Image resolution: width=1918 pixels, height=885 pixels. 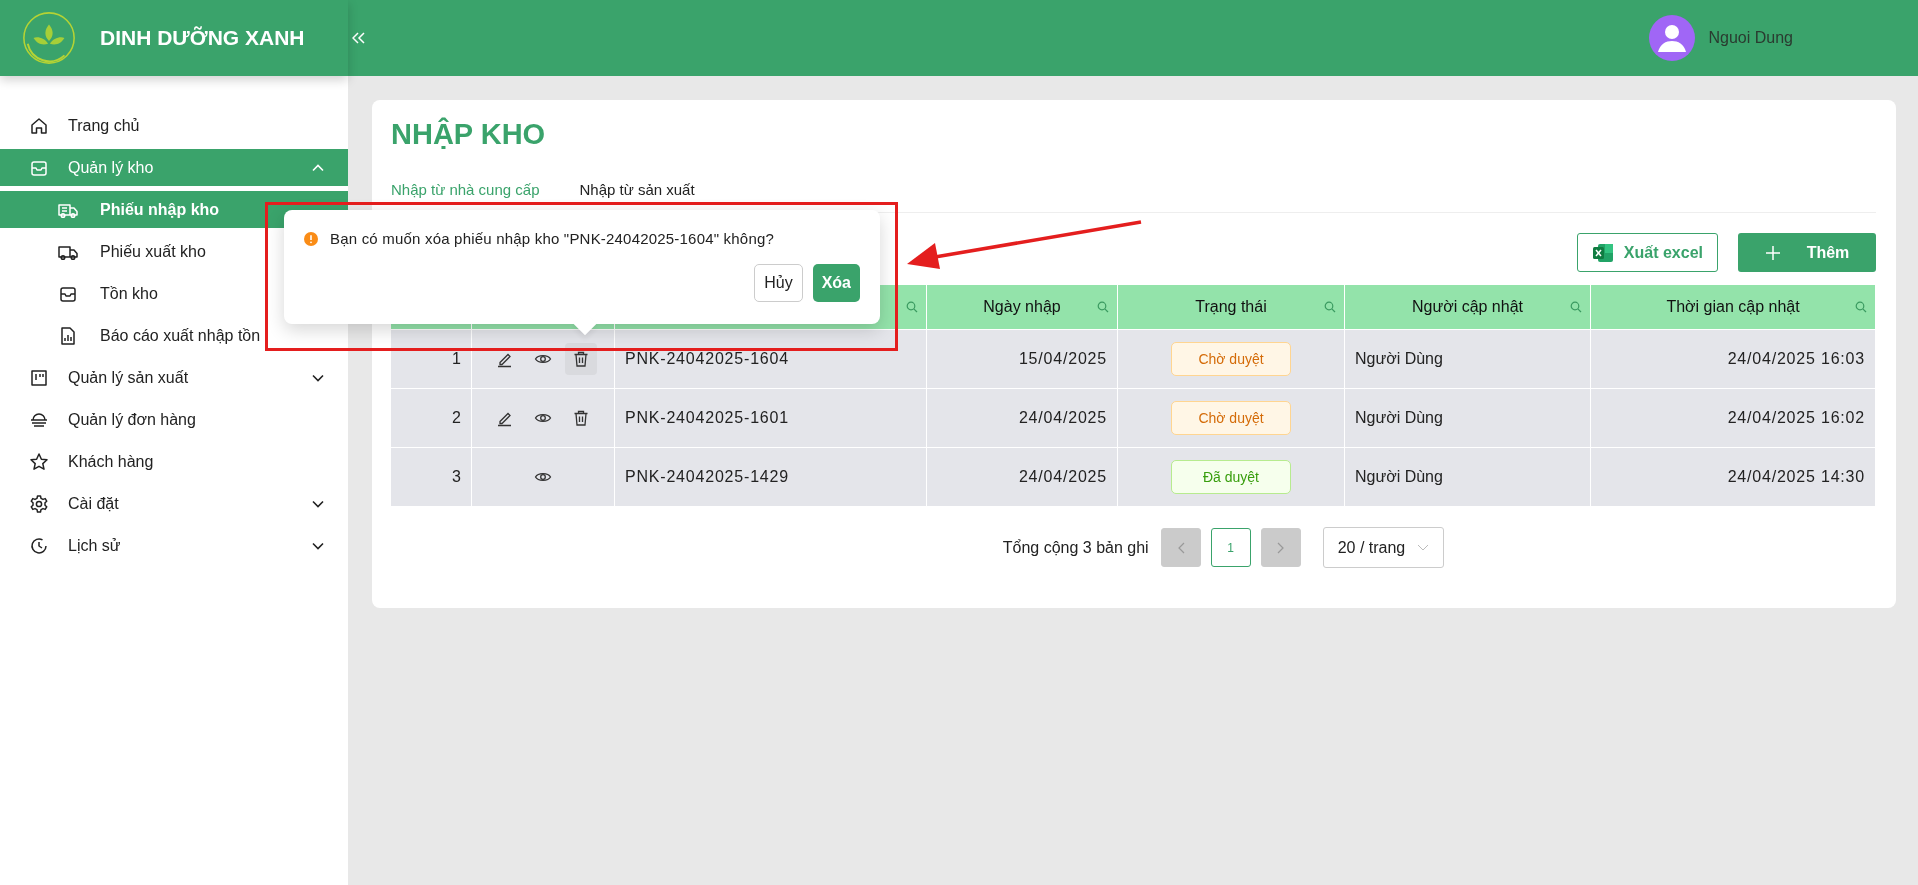 I want to click on sidebar-item: Quản lý sản xuất, so click(x=174, y=377).